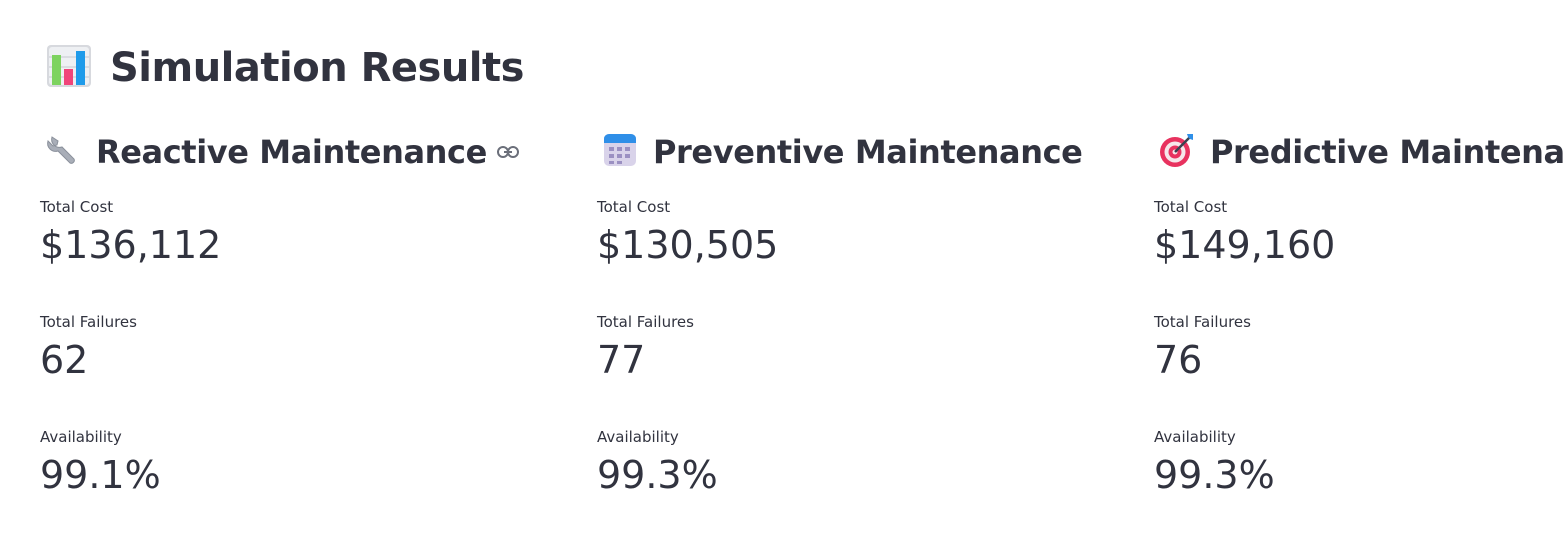 This screenshot has width=1565, height=544. I want to click on preventive-heading-row: Preventive Maintenance, so click(859, 152).